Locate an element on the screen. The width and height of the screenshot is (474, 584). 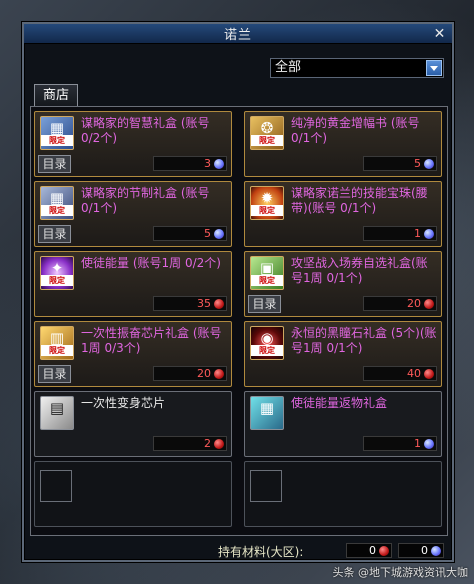
item-name: 一次性变身芯片 is located at coordinates (123, 403).